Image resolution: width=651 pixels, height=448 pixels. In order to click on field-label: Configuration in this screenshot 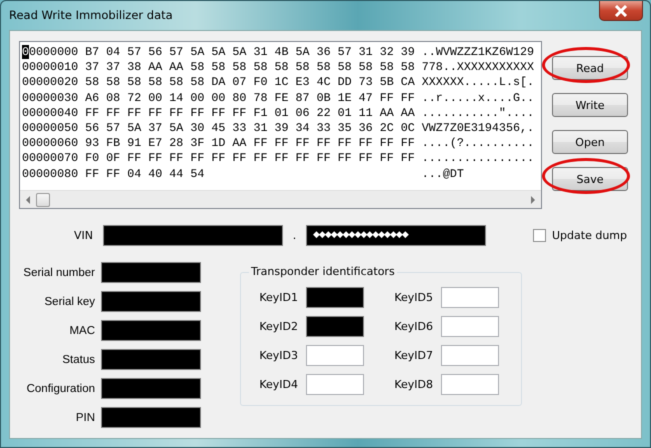, I will do `click(60, 388)`.